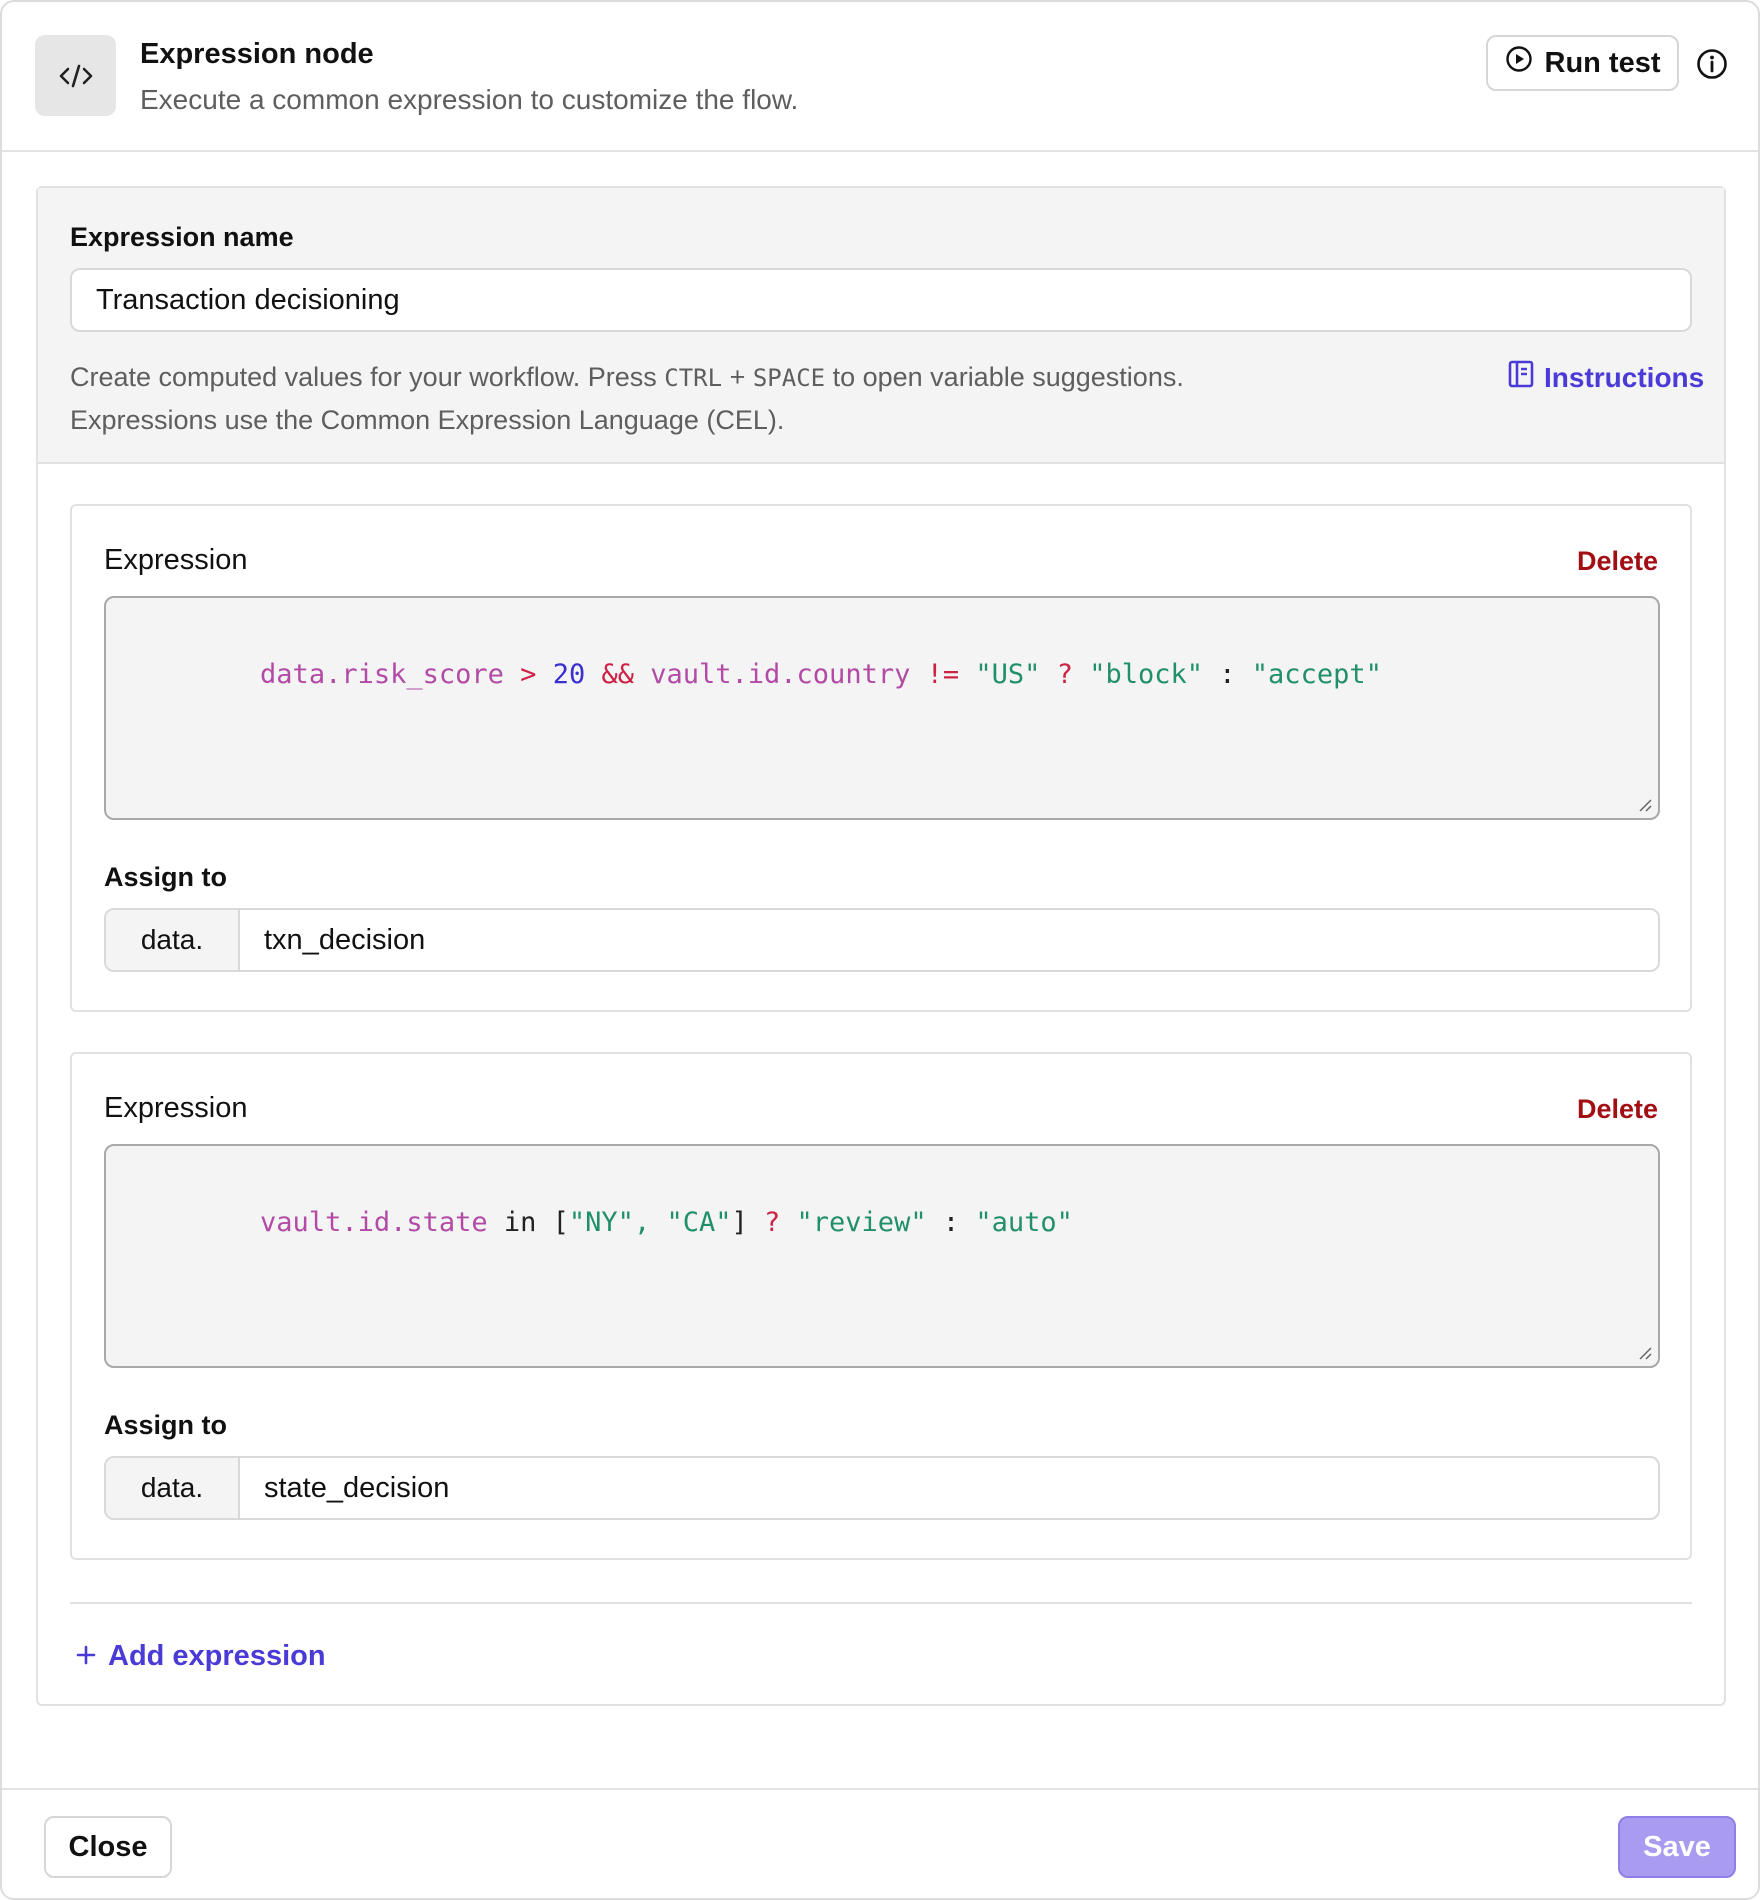 Image resolution: width=1760 pixels, height=1900 pixels. Describe the element at coordinates (1624, 377) in the screenshot. I see `instructions-label: Instructions` at that location.